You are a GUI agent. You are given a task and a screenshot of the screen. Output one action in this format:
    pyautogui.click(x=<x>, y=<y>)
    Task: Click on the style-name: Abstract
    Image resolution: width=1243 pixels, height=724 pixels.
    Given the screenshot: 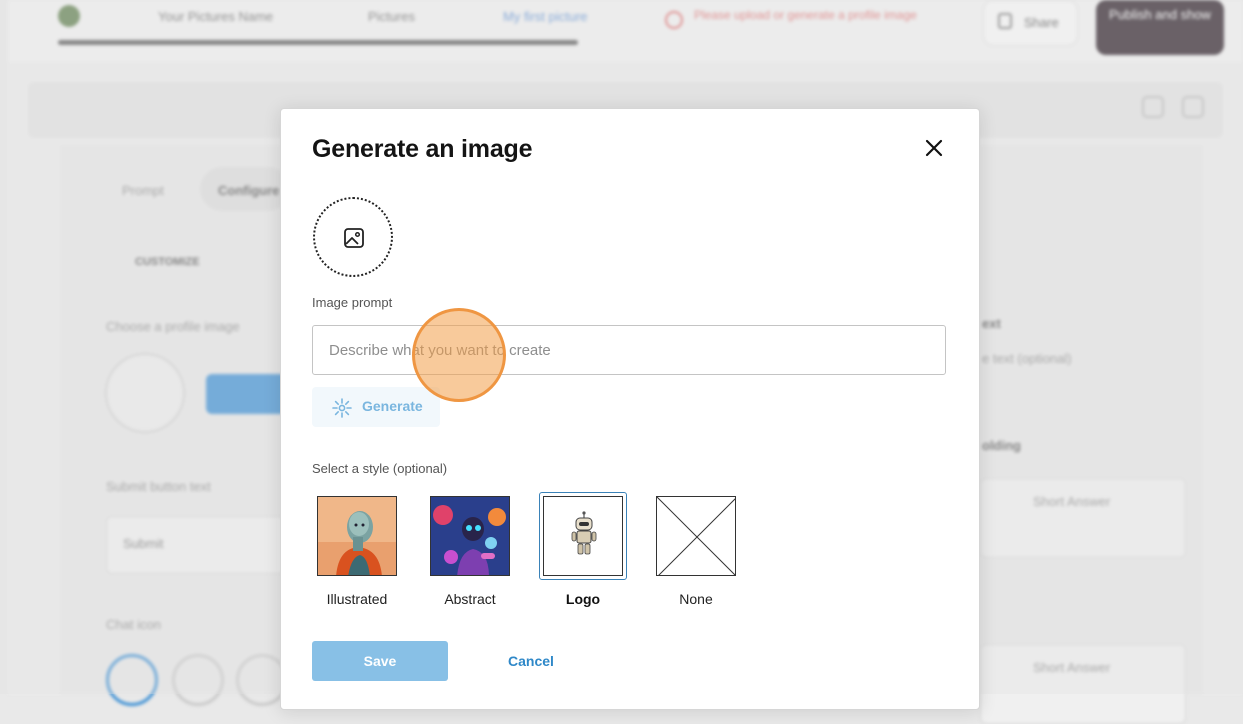 What is the action you would take?
    pyautogui.click(x=470, y=599)
    